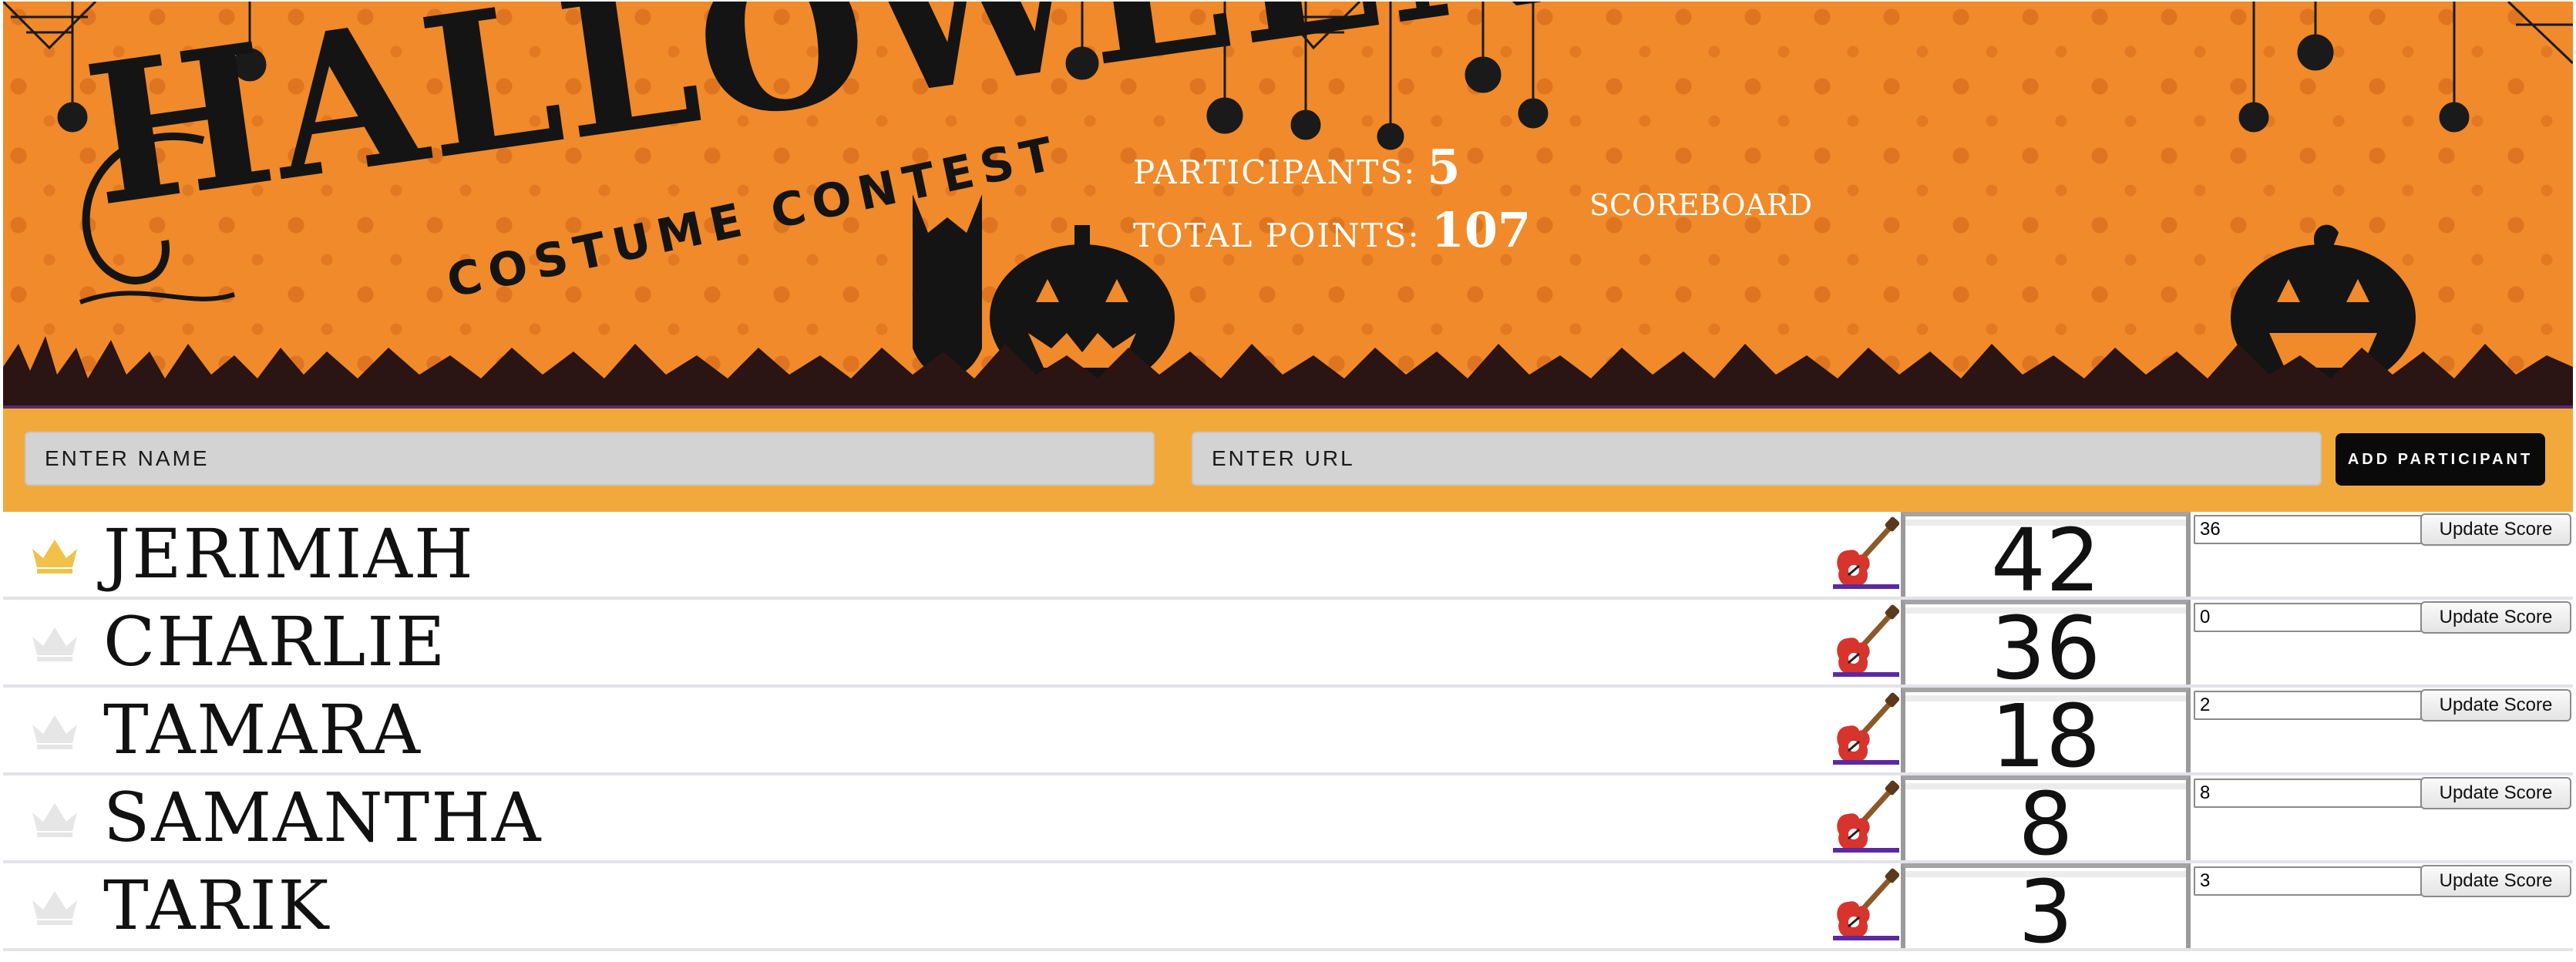 This screenshot has width=2576, height=962. I want to click on score-box: 18, so click(2046, 730).